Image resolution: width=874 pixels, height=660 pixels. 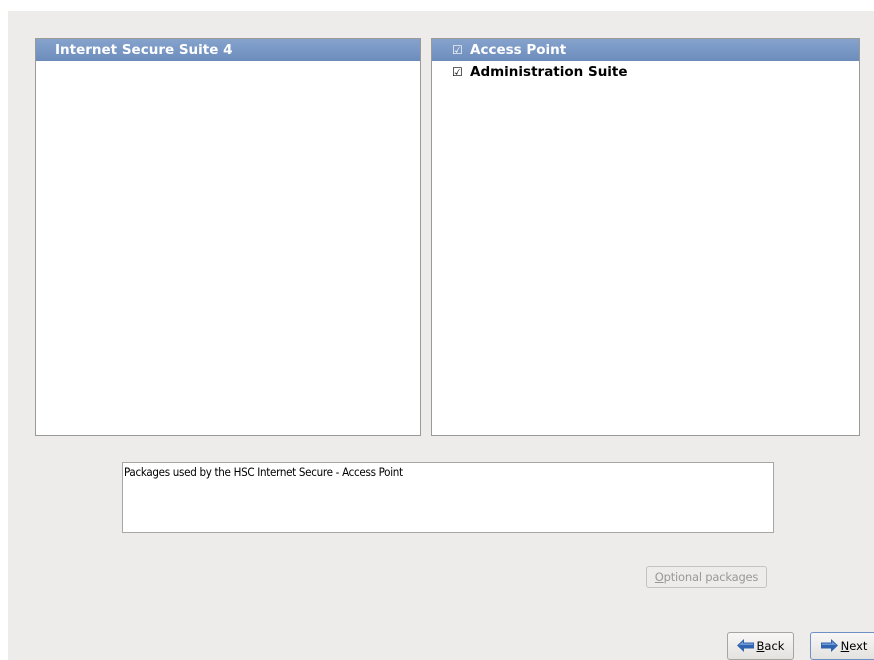 I want to click on subgroup-item-label: Access Point, so click(x=518, y=50).